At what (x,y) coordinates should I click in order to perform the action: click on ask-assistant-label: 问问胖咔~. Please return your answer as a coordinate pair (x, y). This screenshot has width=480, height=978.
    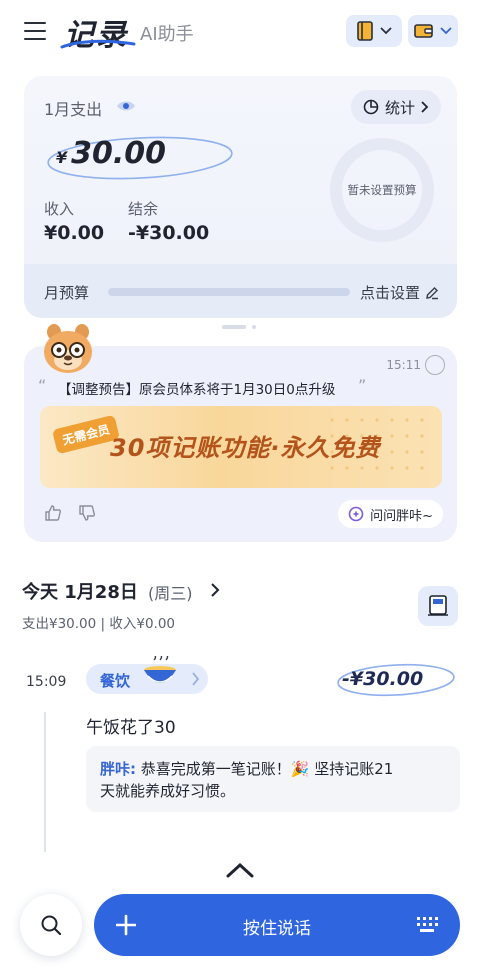
    Looking at the image, I should click on (401, 516).